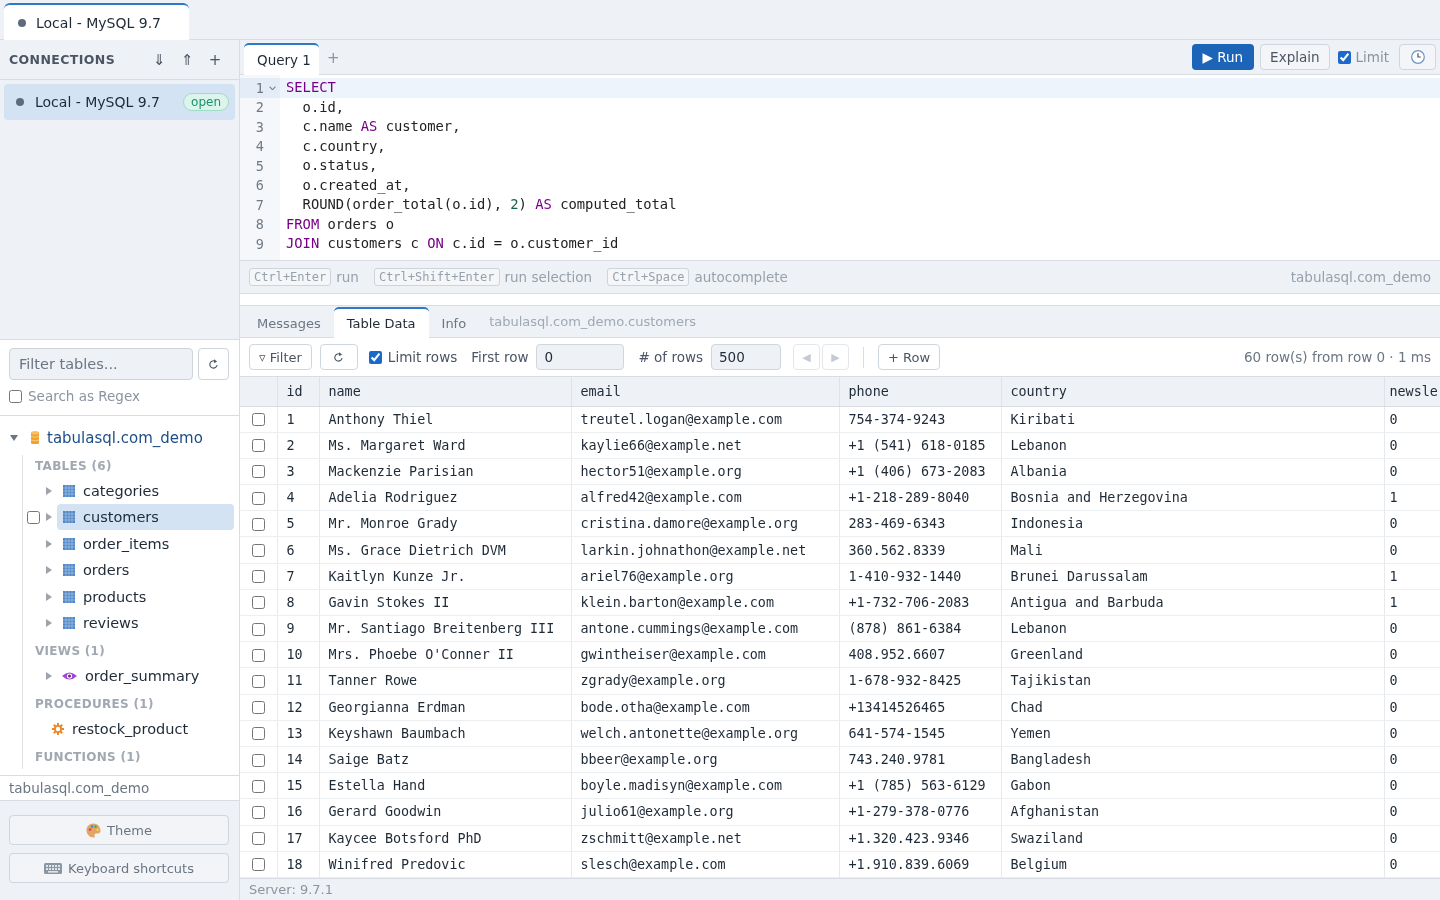 This screenshot has width=1440, height=900. What do you see at coordinates (281, 59) in the screenshot?
I see `query-tab: Query 1` at bounding box center [281, 59].